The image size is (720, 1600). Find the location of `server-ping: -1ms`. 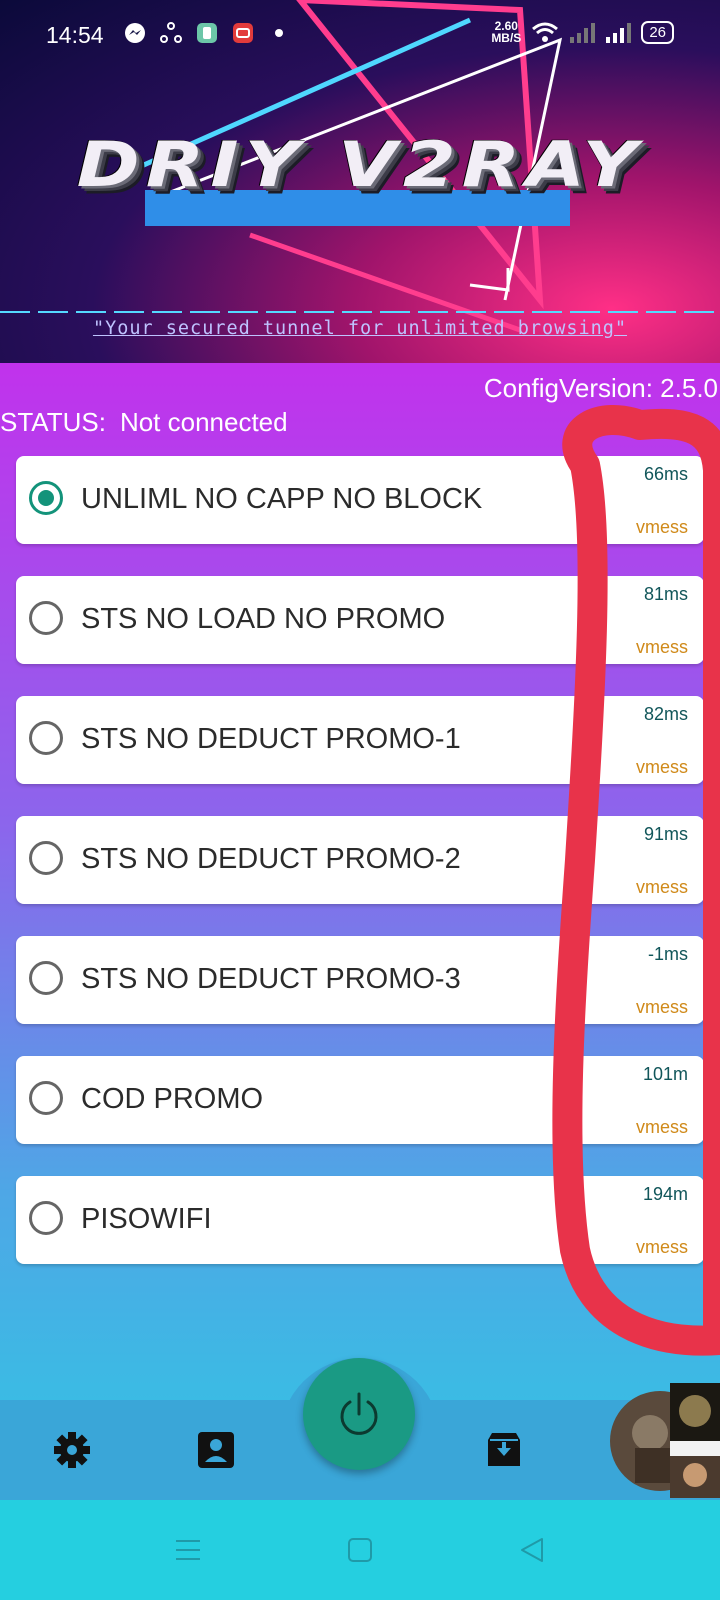

server-ping: -1ms is located at coordinates (668, 954).